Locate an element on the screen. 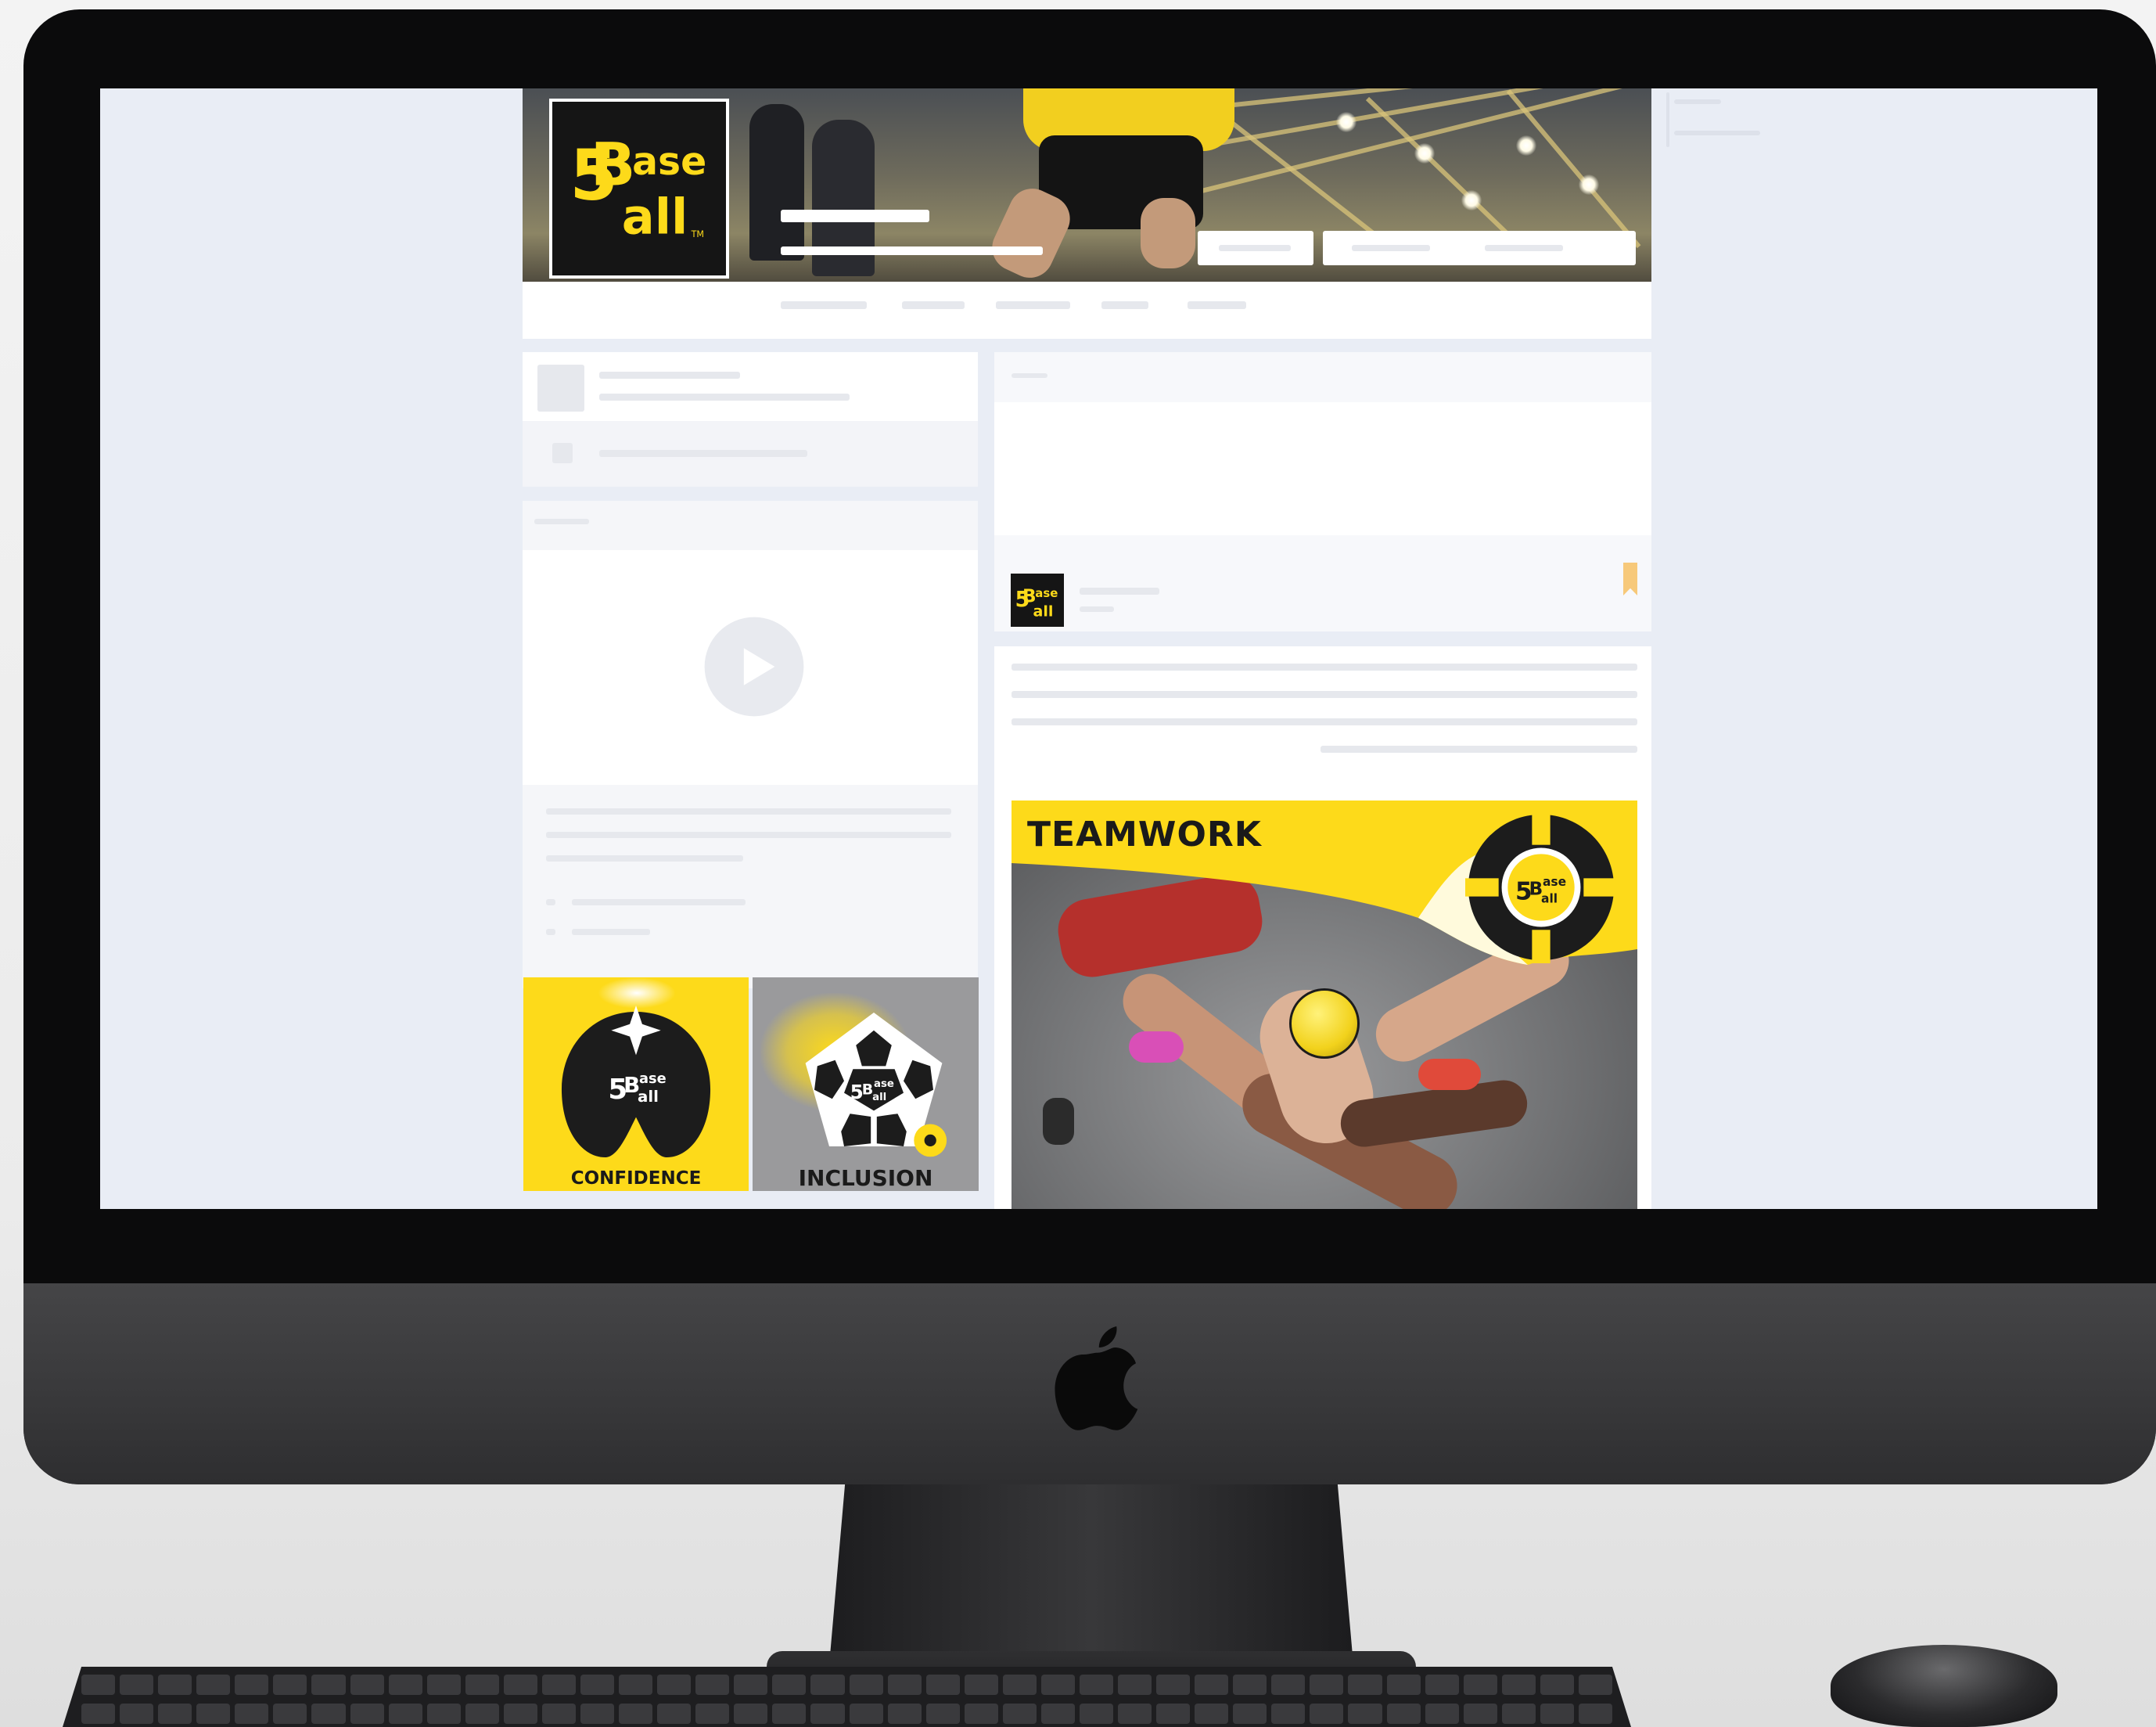  inclusion-creative: 5 B ase all INCLUSION is located at coordinates (866, 1084).